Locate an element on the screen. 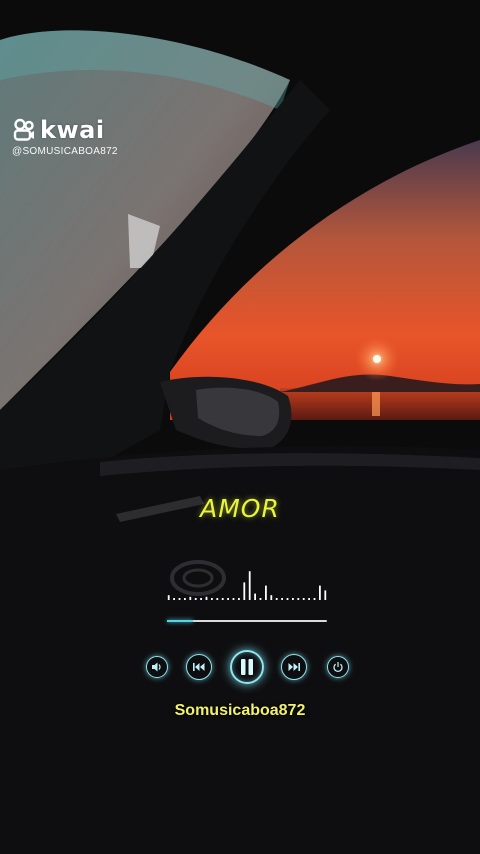 The height and width of the screenshot is (854, 480). kwai-logo-icon is located at coordinates (23, 129).